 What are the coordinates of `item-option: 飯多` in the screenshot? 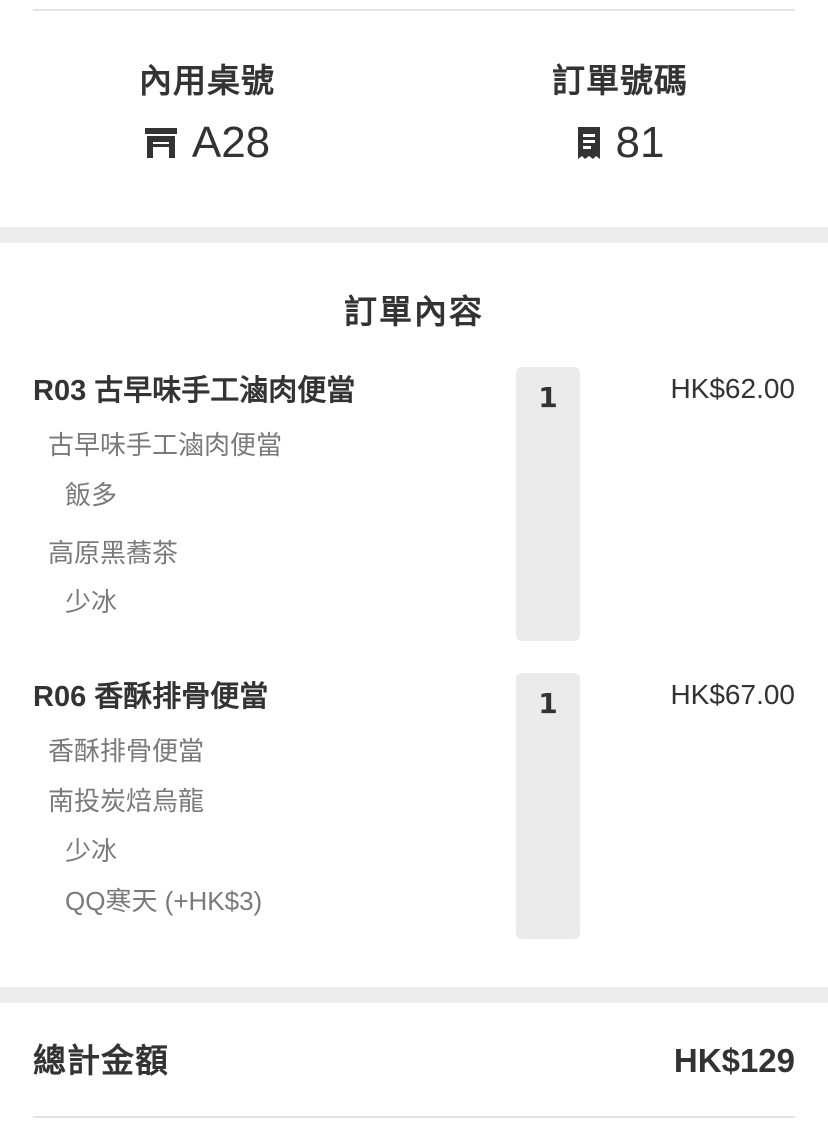 It's located at (91, 495).